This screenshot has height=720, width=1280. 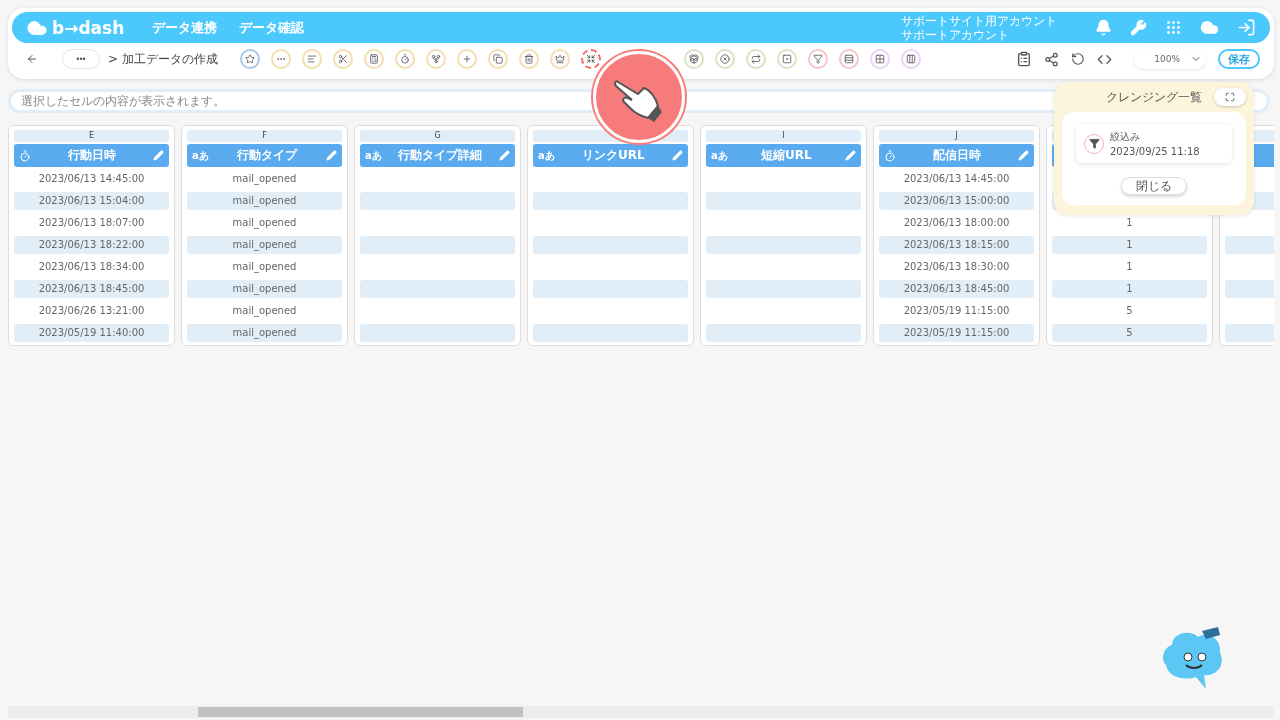 What do you see at coordinates (755, 59) in the screenshot?
I see `repeat-icon` at bounding box center [755, 59].